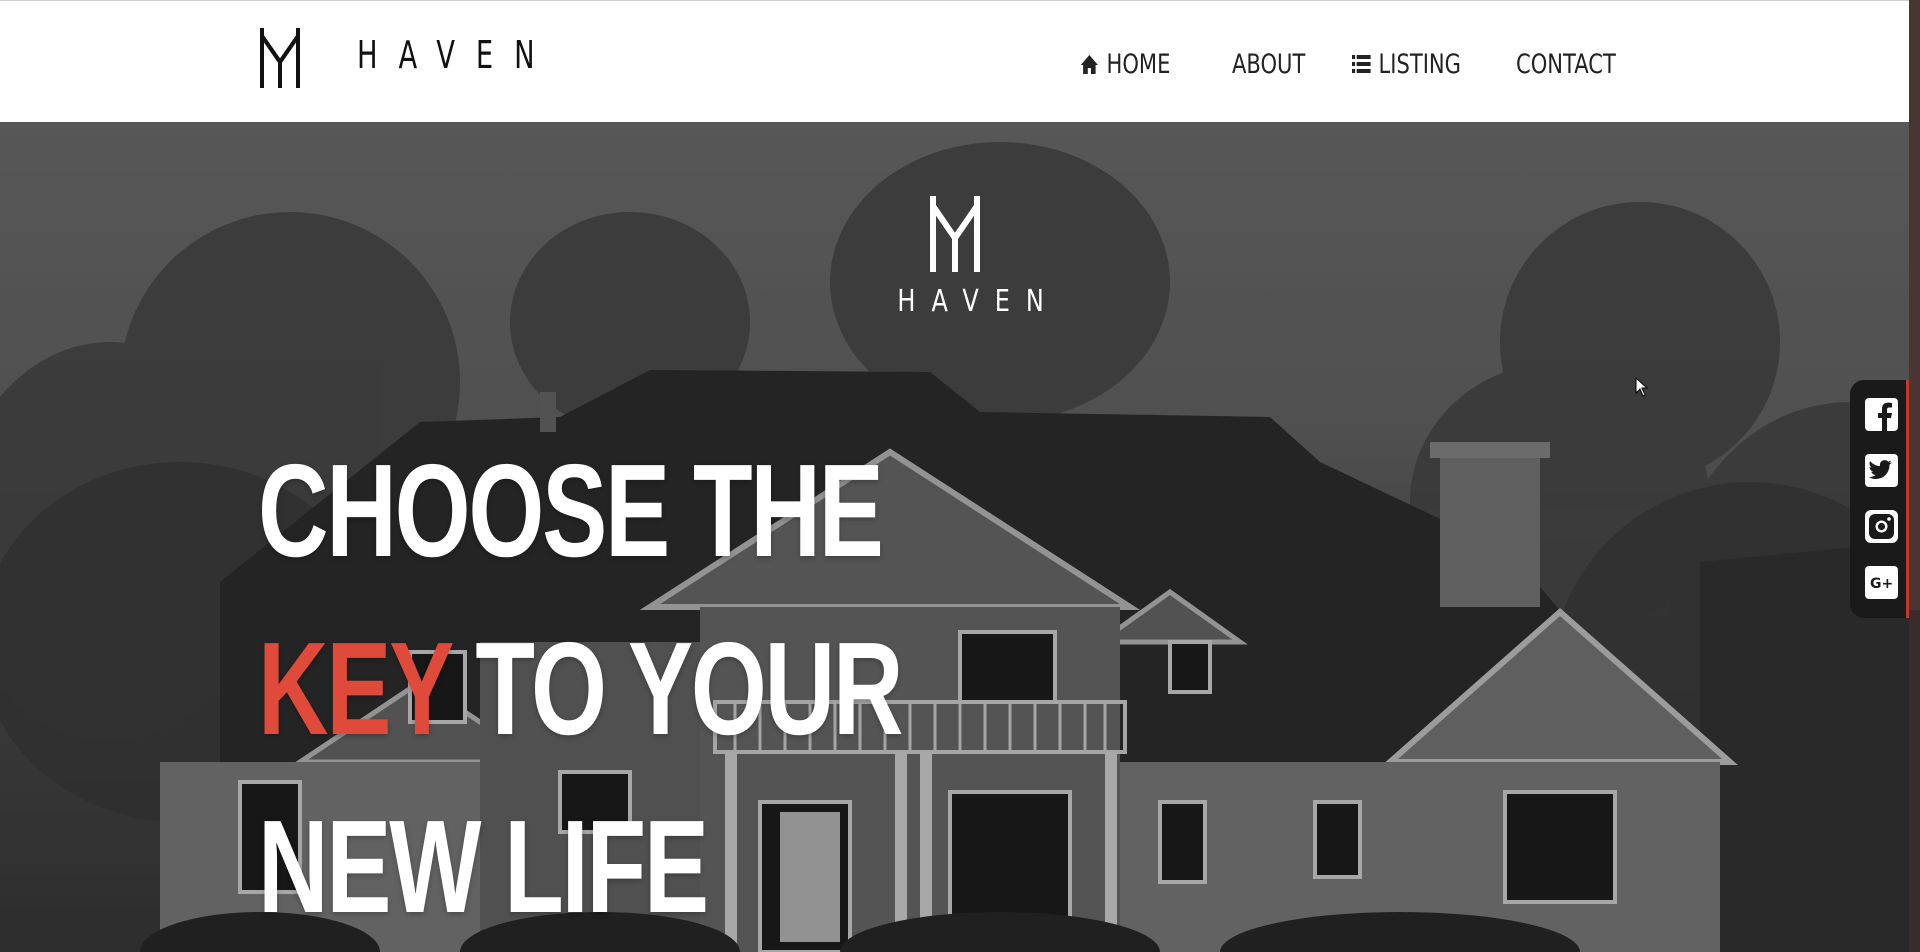 This screenshot has width=1920, height=952. I want to click on nav-item-about: ABOUT, so click(1268, 64).